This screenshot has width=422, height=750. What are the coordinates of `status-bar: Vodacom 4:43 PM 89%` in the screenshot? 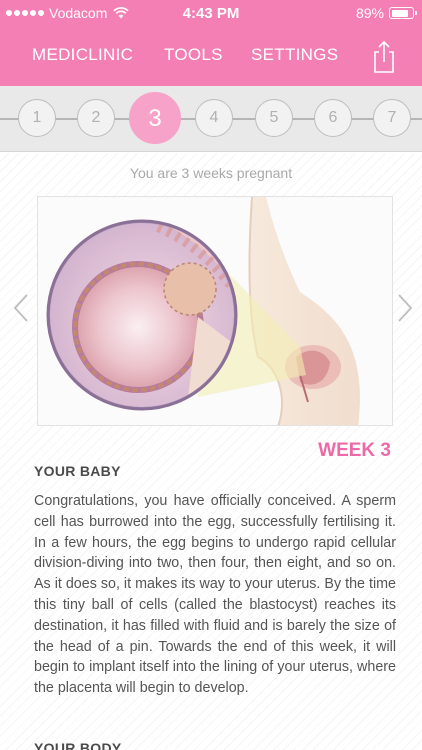 It's located at (211, 14).